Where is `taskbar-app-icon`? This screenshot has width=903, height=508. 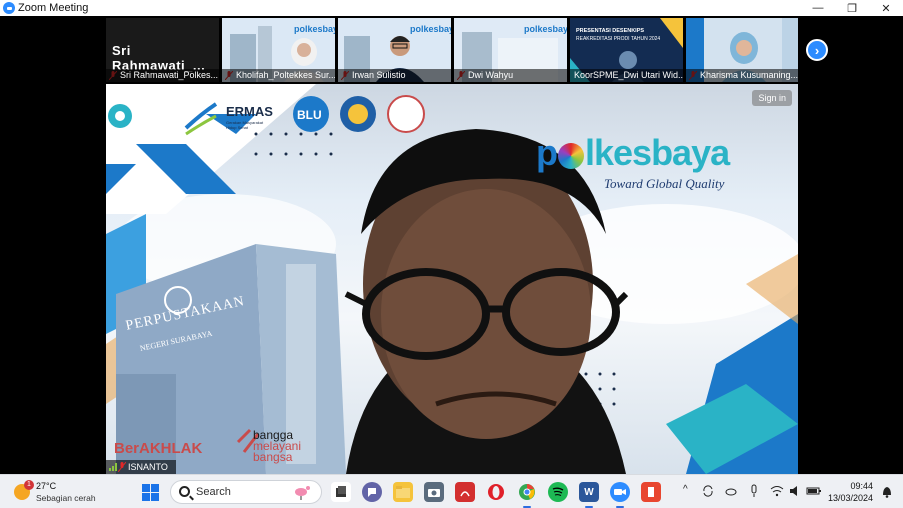 taskbar-app-icon is located at coordinates (651, 492).